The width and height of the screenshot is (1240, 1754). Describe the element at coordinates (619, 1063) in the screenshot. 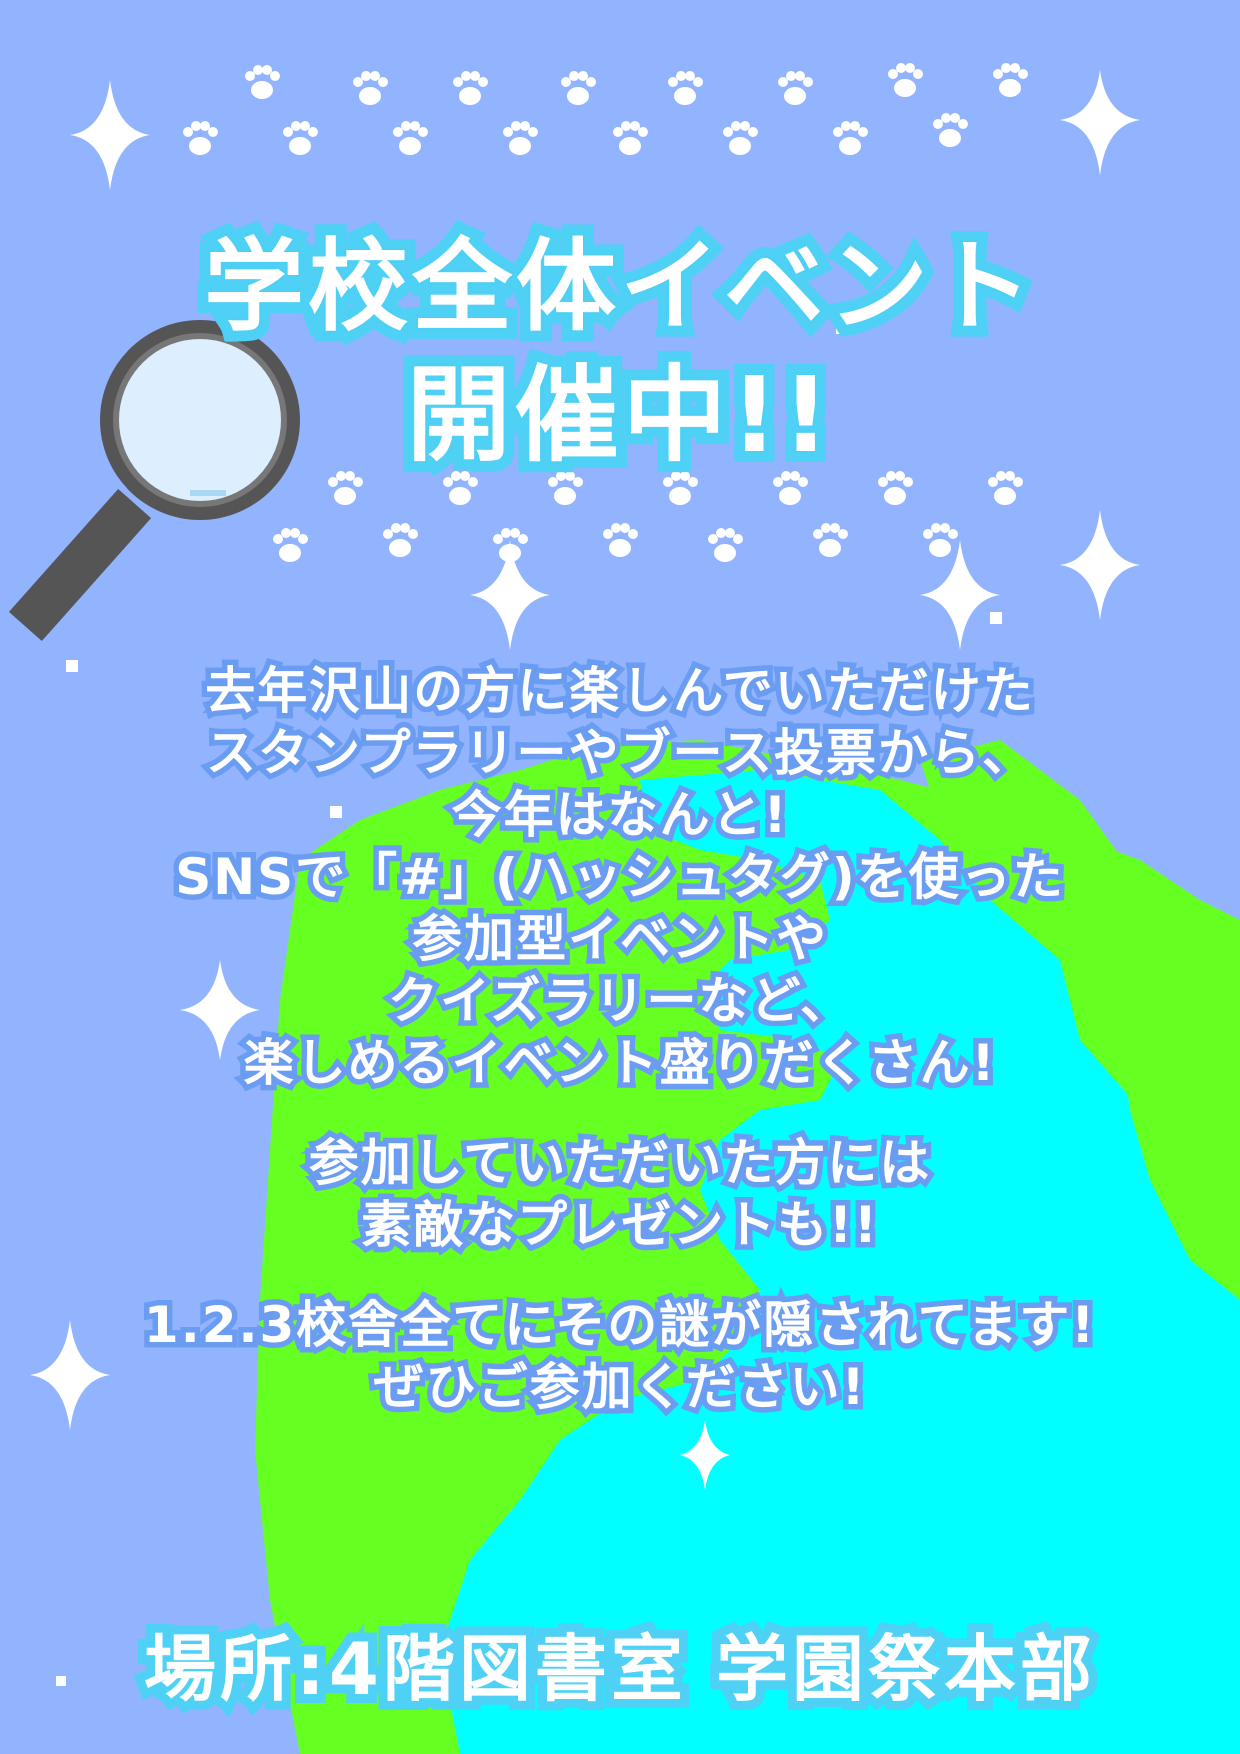

I see `description-line: 楽しめるイベント盛りだくさん!` at that location.